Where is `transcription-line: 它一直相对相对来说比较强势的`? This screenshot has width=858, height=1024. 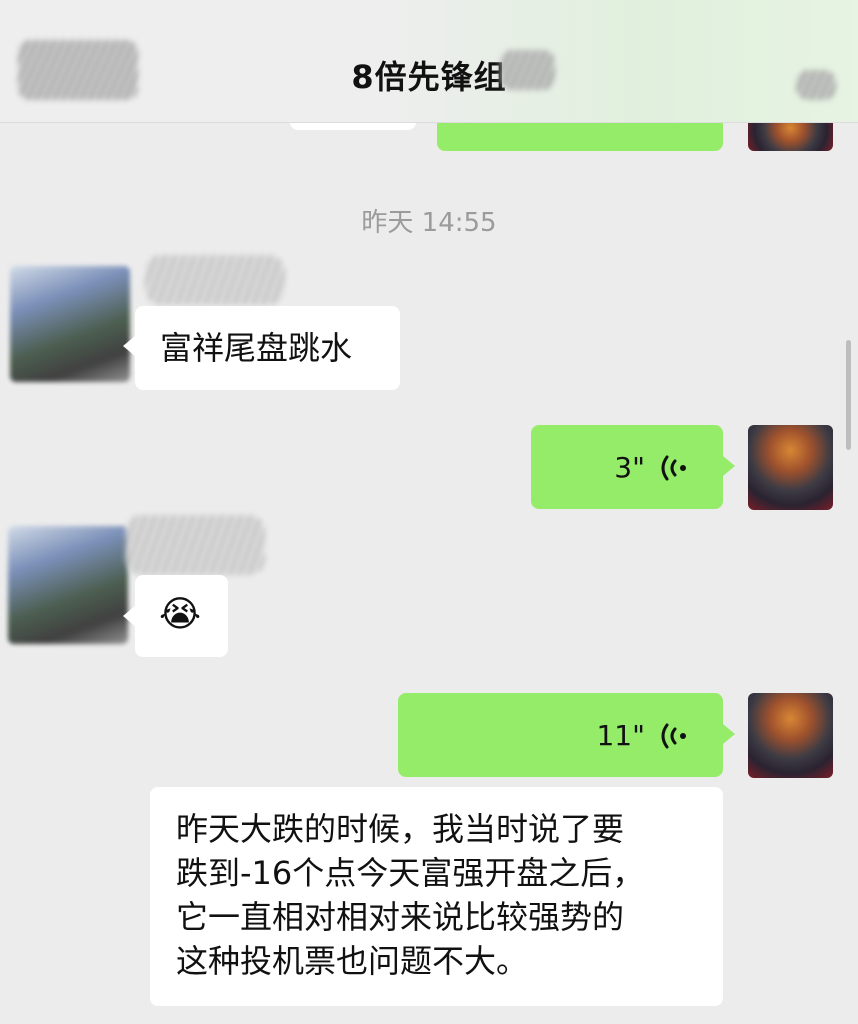
transcription-line: 它一直相对相对来说比较强势的 is located at coordinates (400, 917).